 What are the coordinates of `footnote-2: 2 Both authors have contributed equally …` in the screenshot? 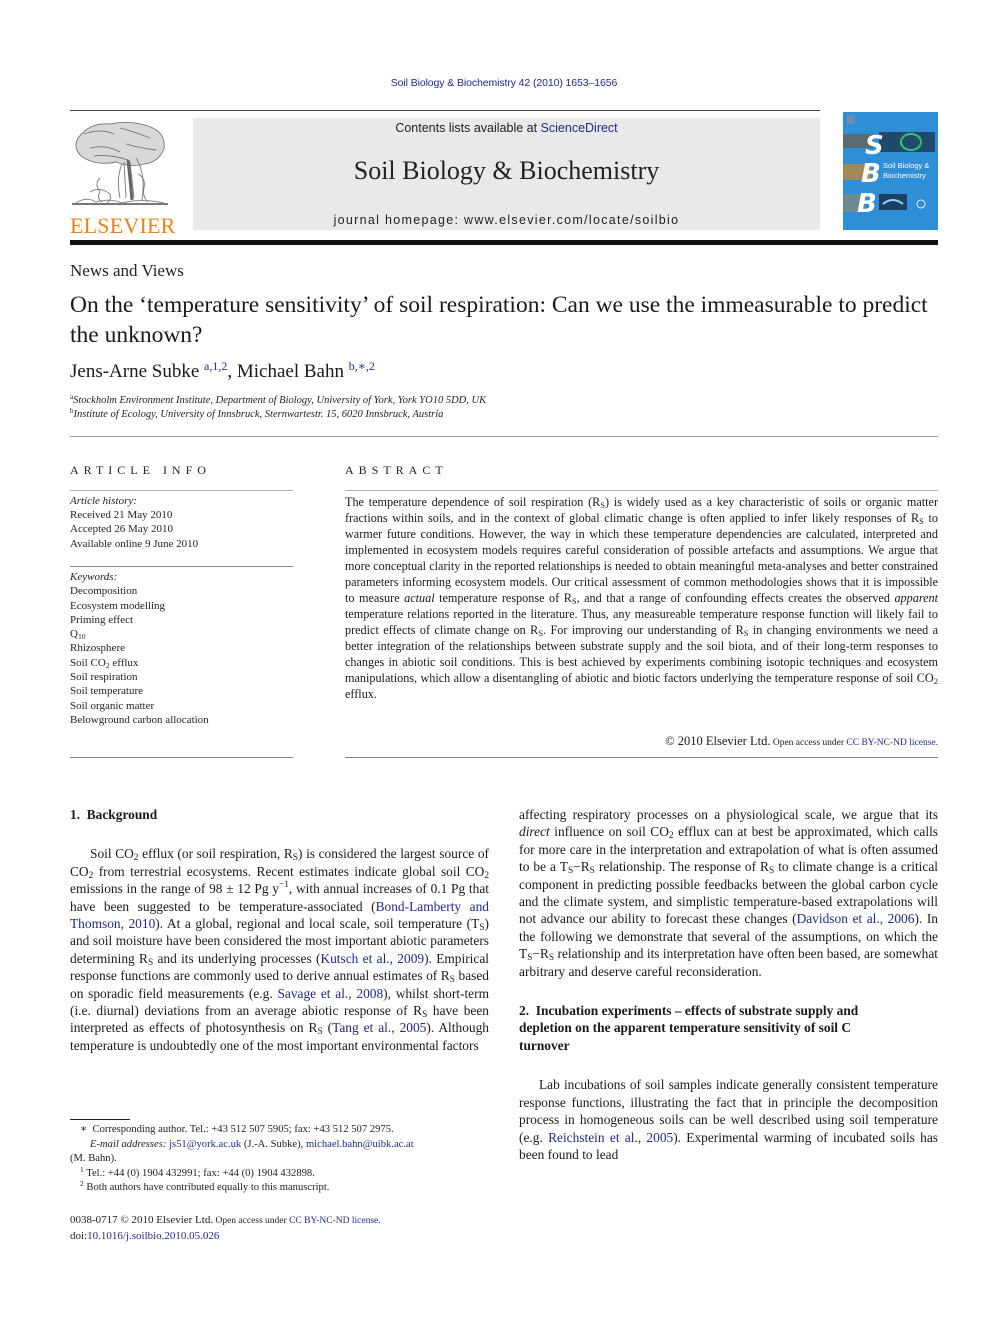 It's located at (279, 1187).